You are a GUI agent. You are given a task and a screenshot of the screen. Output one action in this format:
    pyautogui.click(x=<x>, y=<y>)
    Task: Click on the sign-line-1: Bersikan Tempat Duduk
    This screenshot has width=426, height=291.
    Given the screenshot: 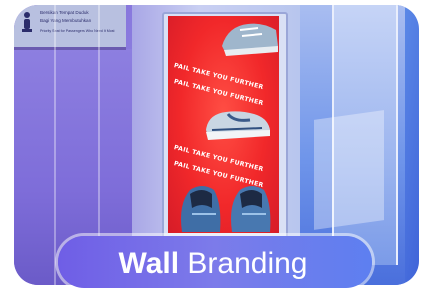 What is the action you would take?
    pyautogui.click(x=64, y=12)
    